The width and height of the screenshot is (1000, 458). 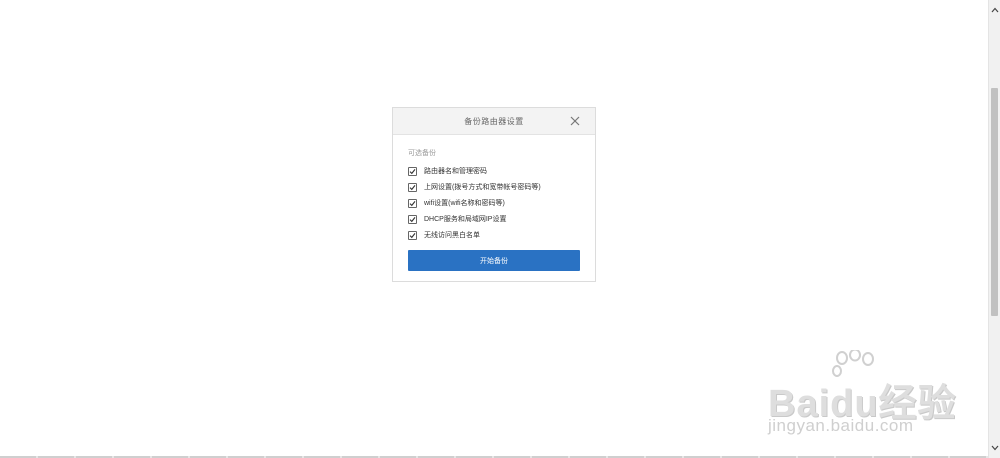 I want to click on option-label: 无线访问黑白名单, so click(x=452, y=235).